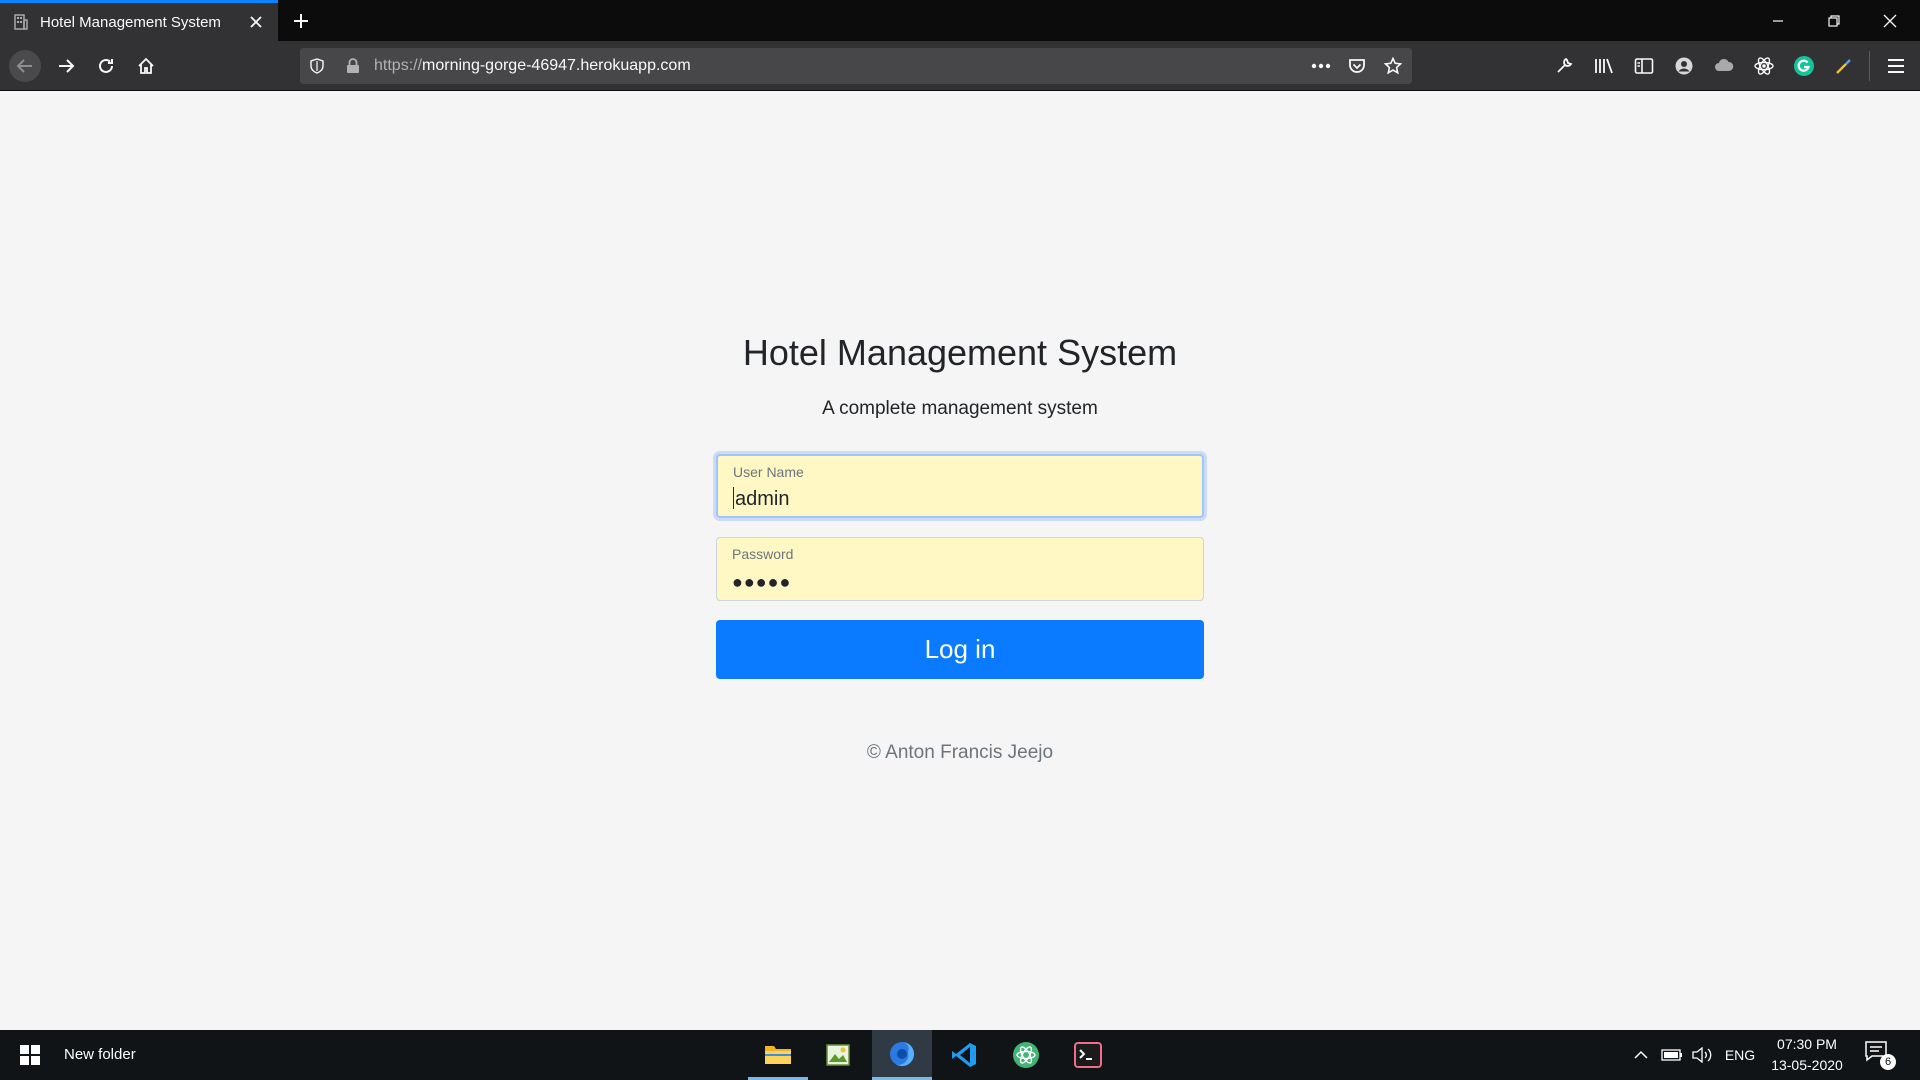 This screenshot has height=1080, width=1920. What do you see at coordinates (317, 66) in the screenshot?
I see `shield-icon` at bounding box center [317, 66].